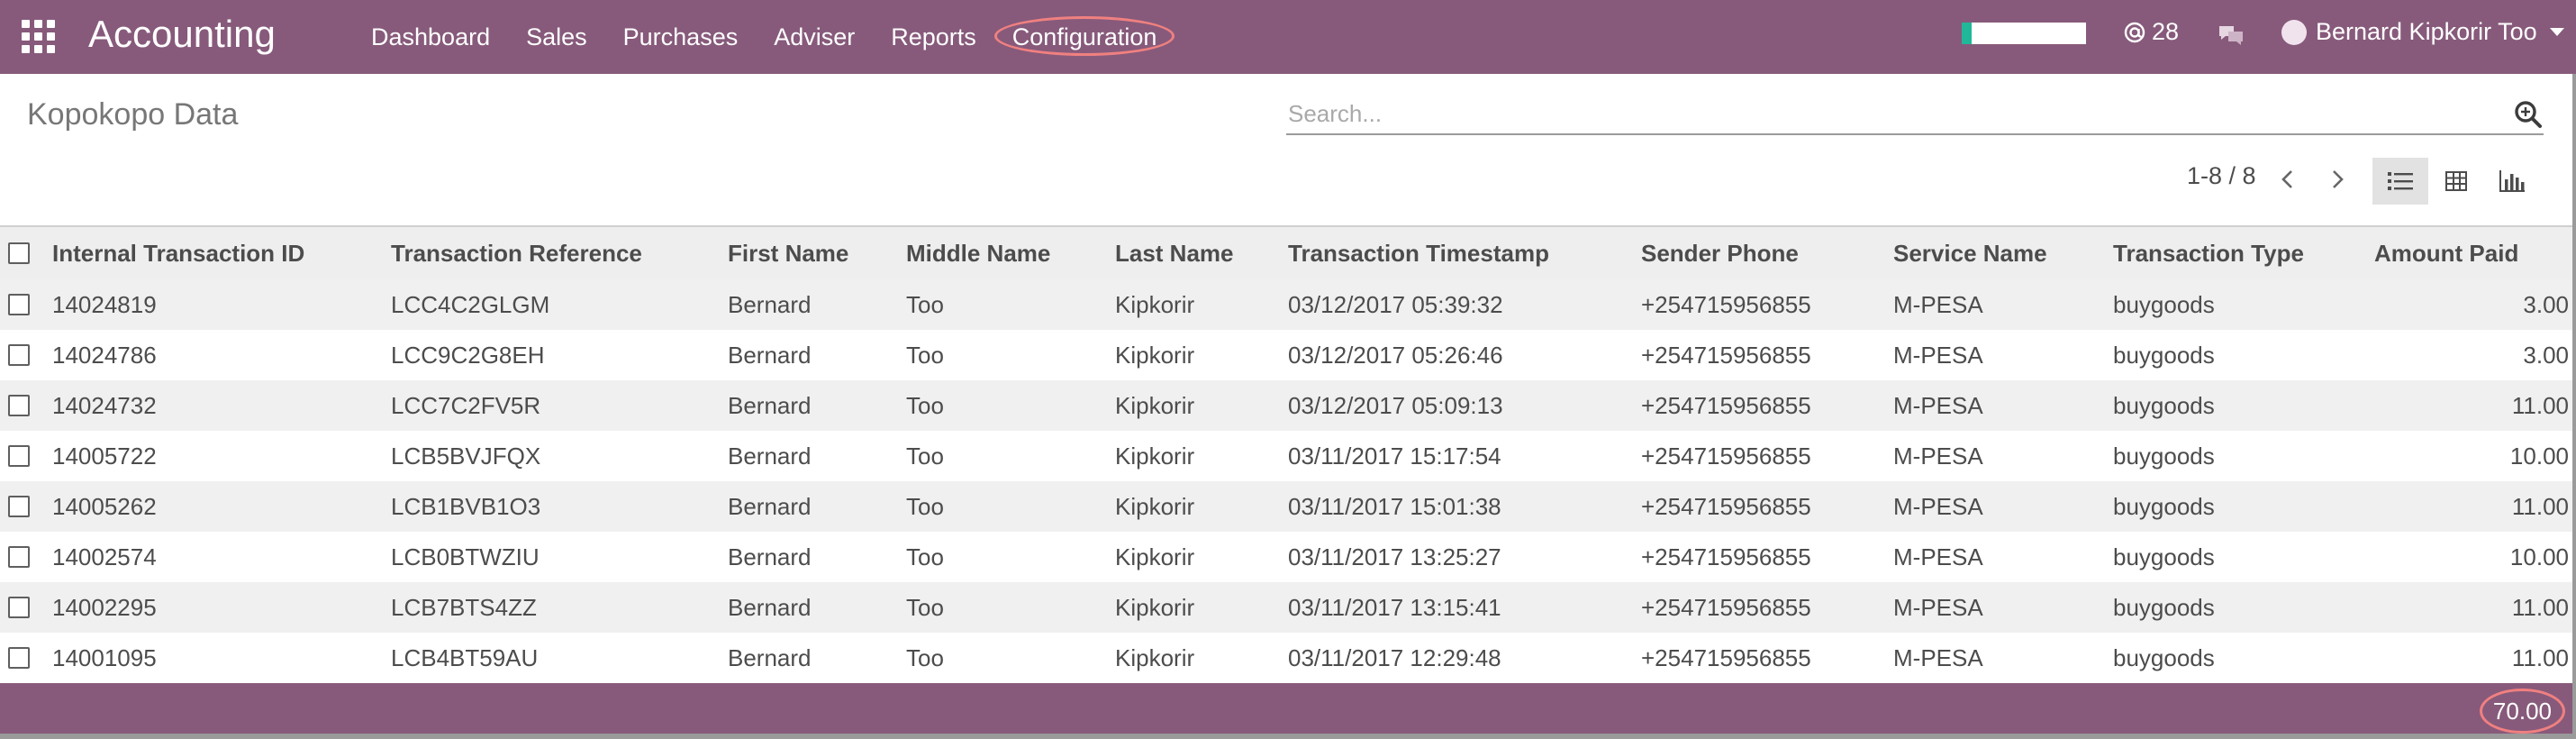 This screenshot has height=739, width=2576. I want to click on list-view-button, so click(2400, 182).